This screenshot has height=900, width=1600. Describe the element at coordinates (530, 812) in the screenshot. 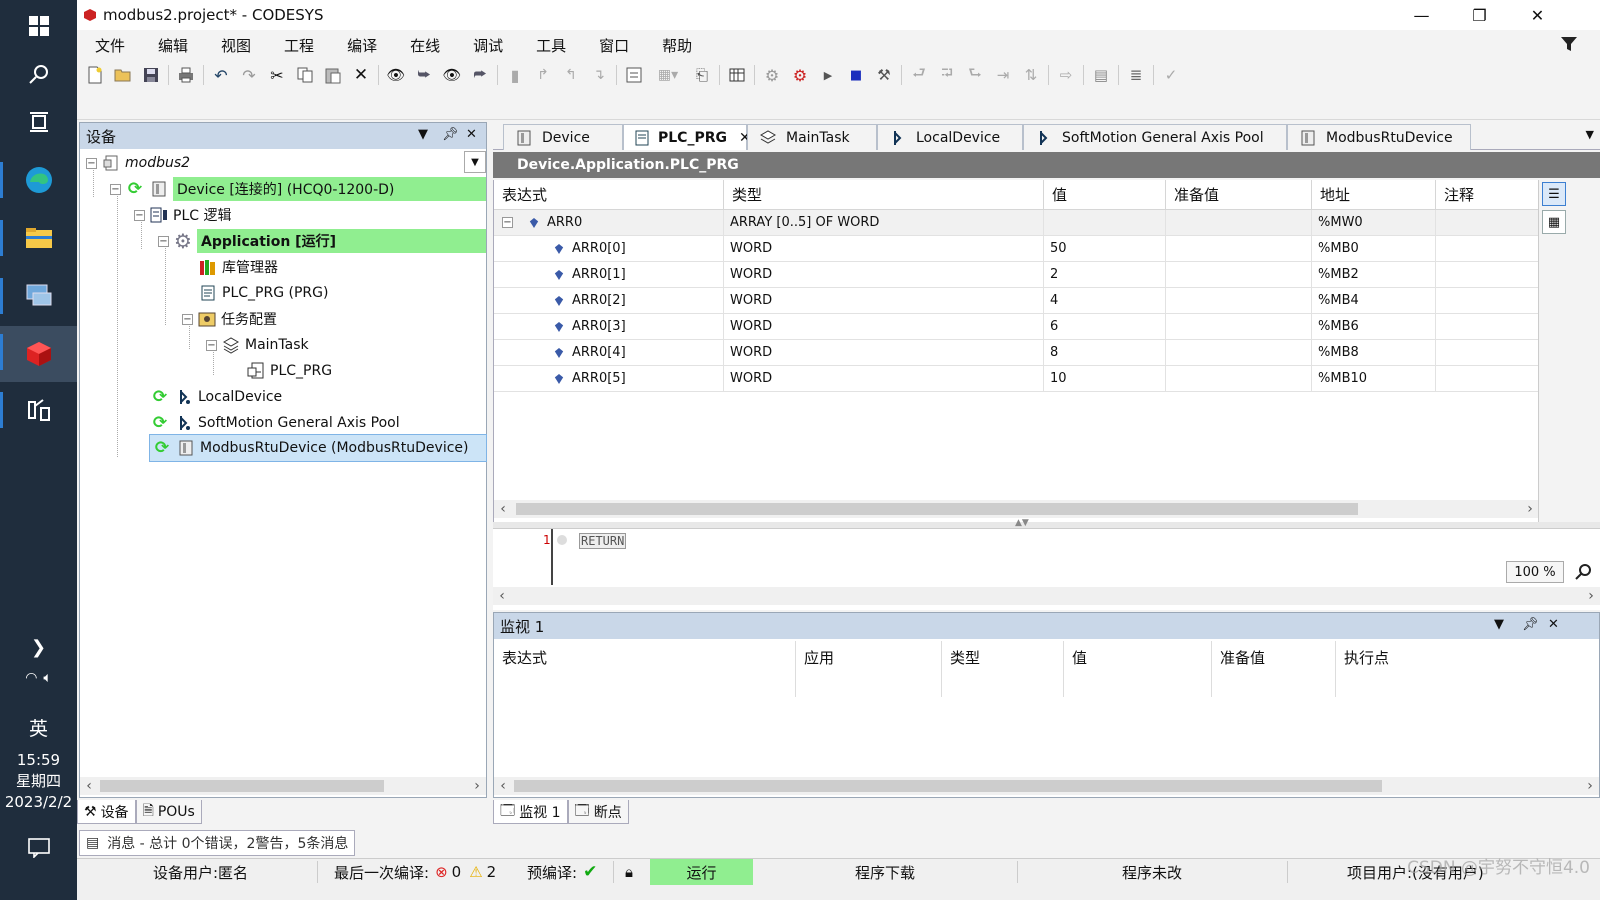

I see `tab-watch-1: 🗔︎ 监视 1` at that location.